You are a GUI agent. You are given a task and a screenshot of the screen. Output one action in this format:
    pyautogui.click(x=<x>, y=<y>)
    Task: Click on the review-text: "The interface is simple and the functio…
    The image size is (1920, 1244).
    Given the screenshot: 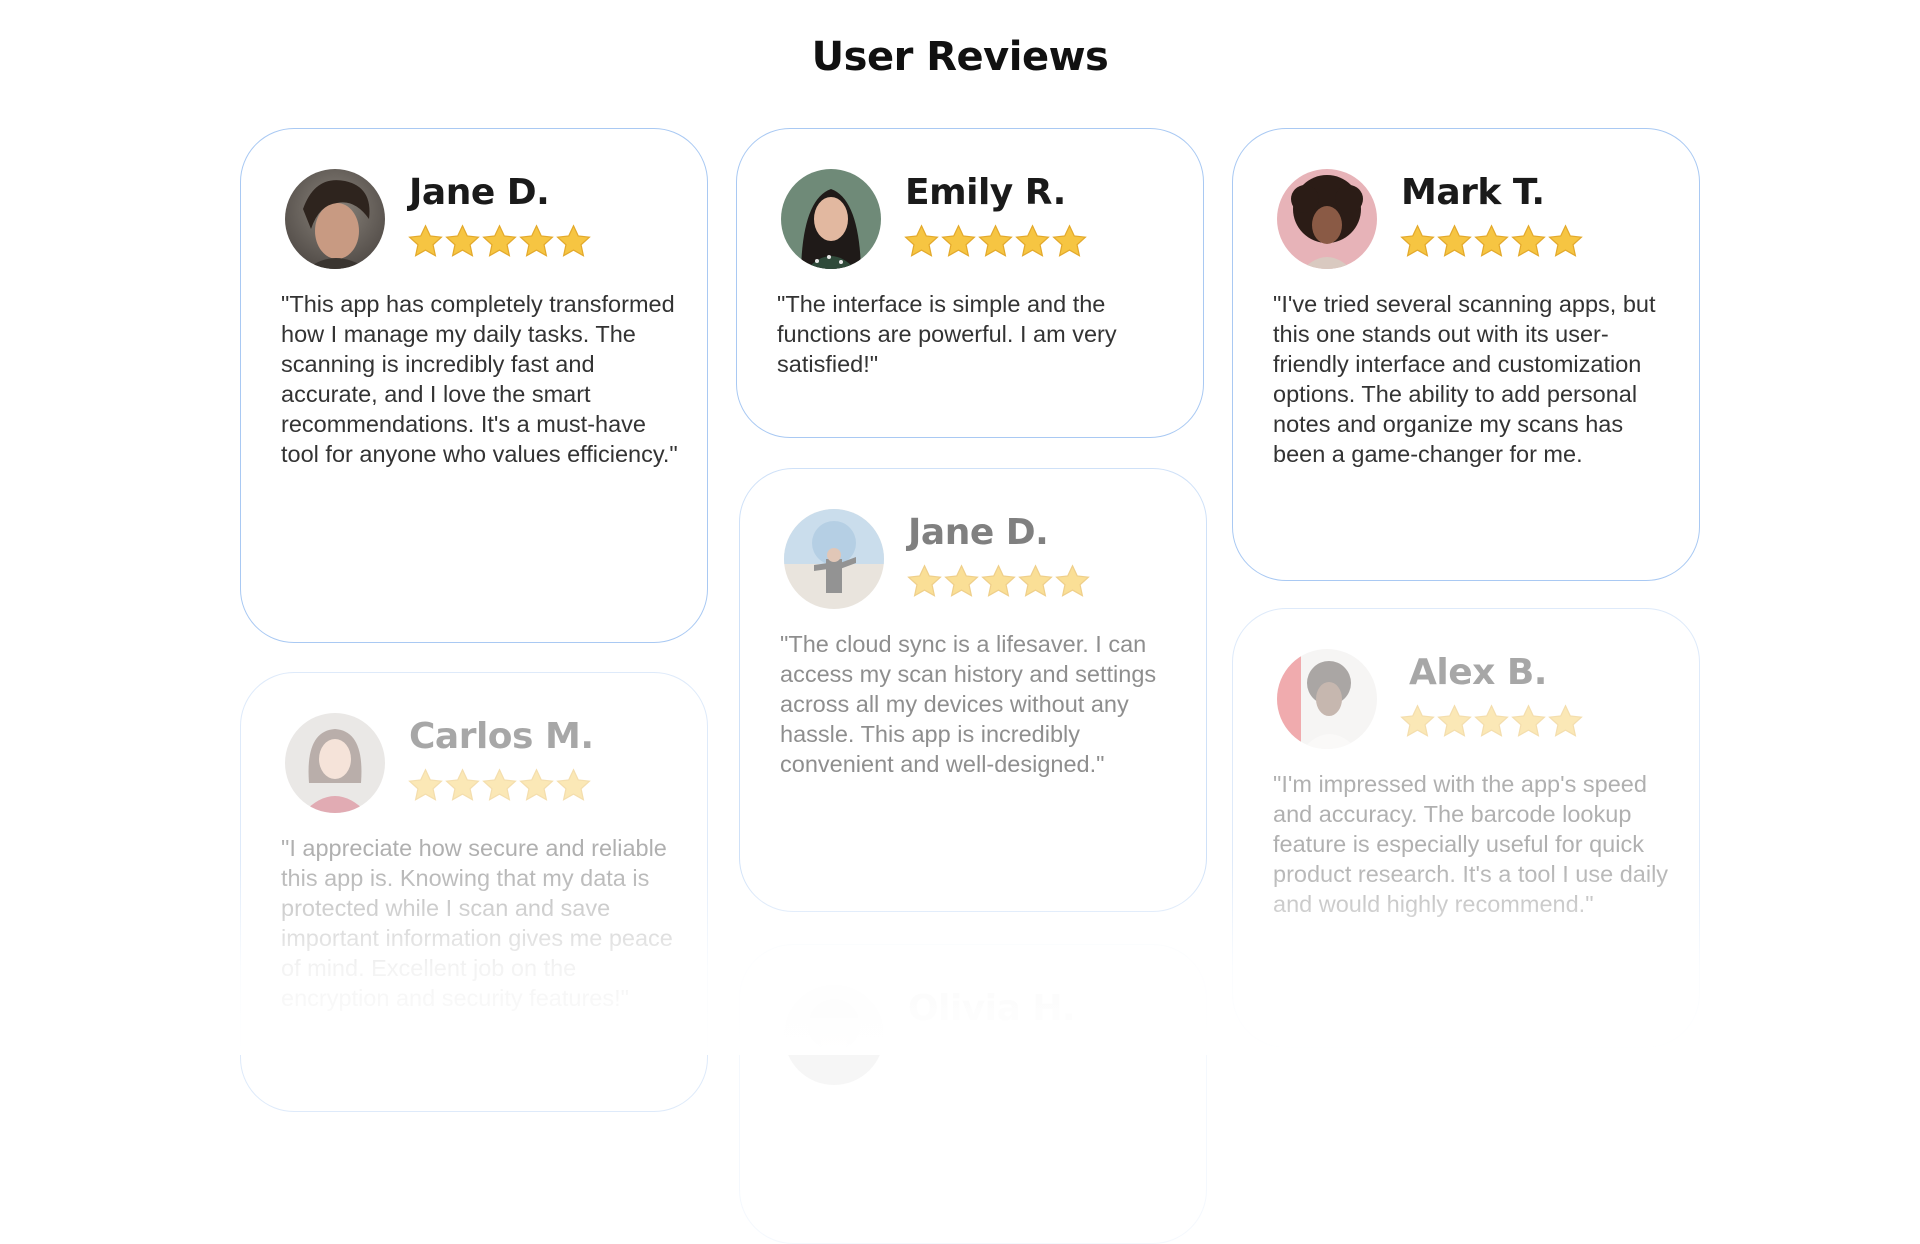 What is the action you would take?
    pyautogui.click(x=947, y=334)
    